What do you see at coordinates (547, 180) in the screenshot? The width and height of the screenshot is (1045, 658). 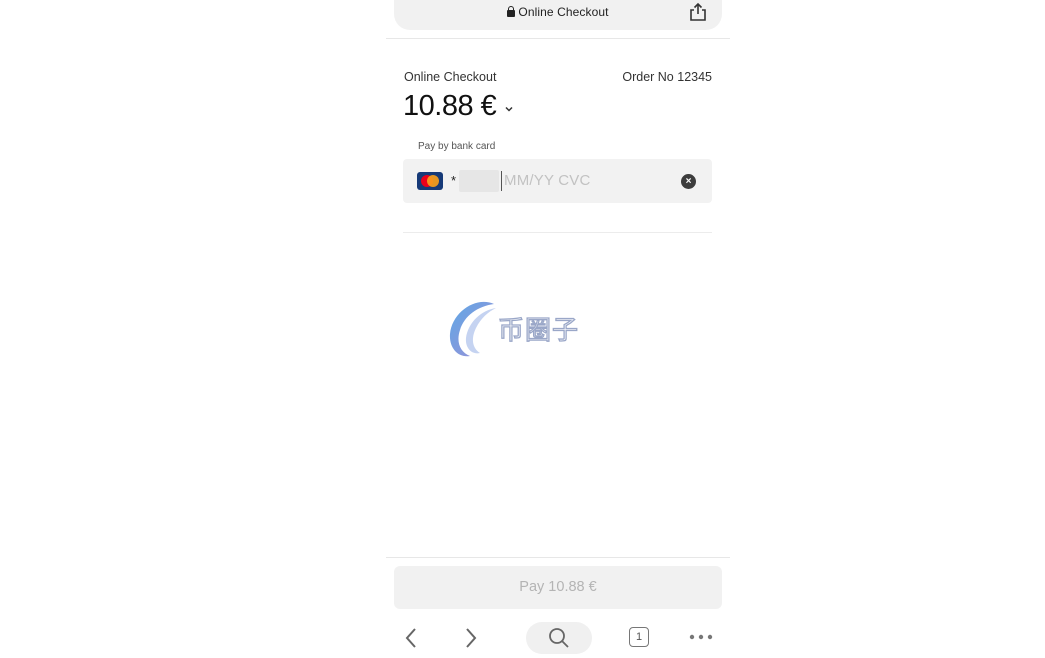 I see `expiry-cvc-input: MM/YY CVC` at bounding box center [547, 180].